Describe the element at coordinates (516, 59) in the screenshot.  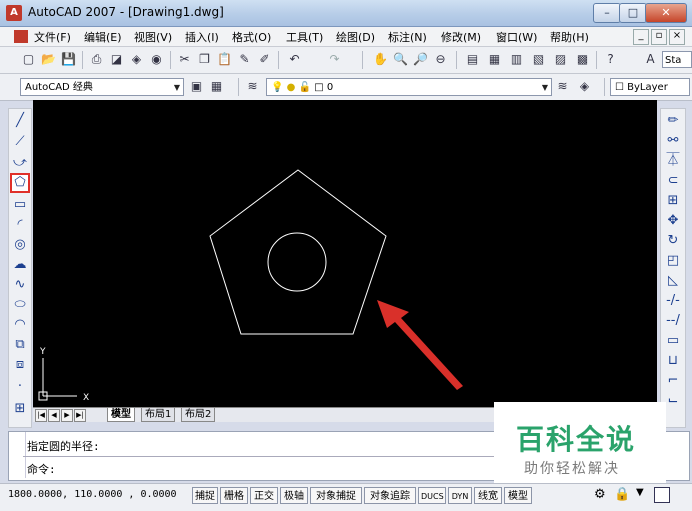
I see `tool-palettes-icon: ▥` at that location.